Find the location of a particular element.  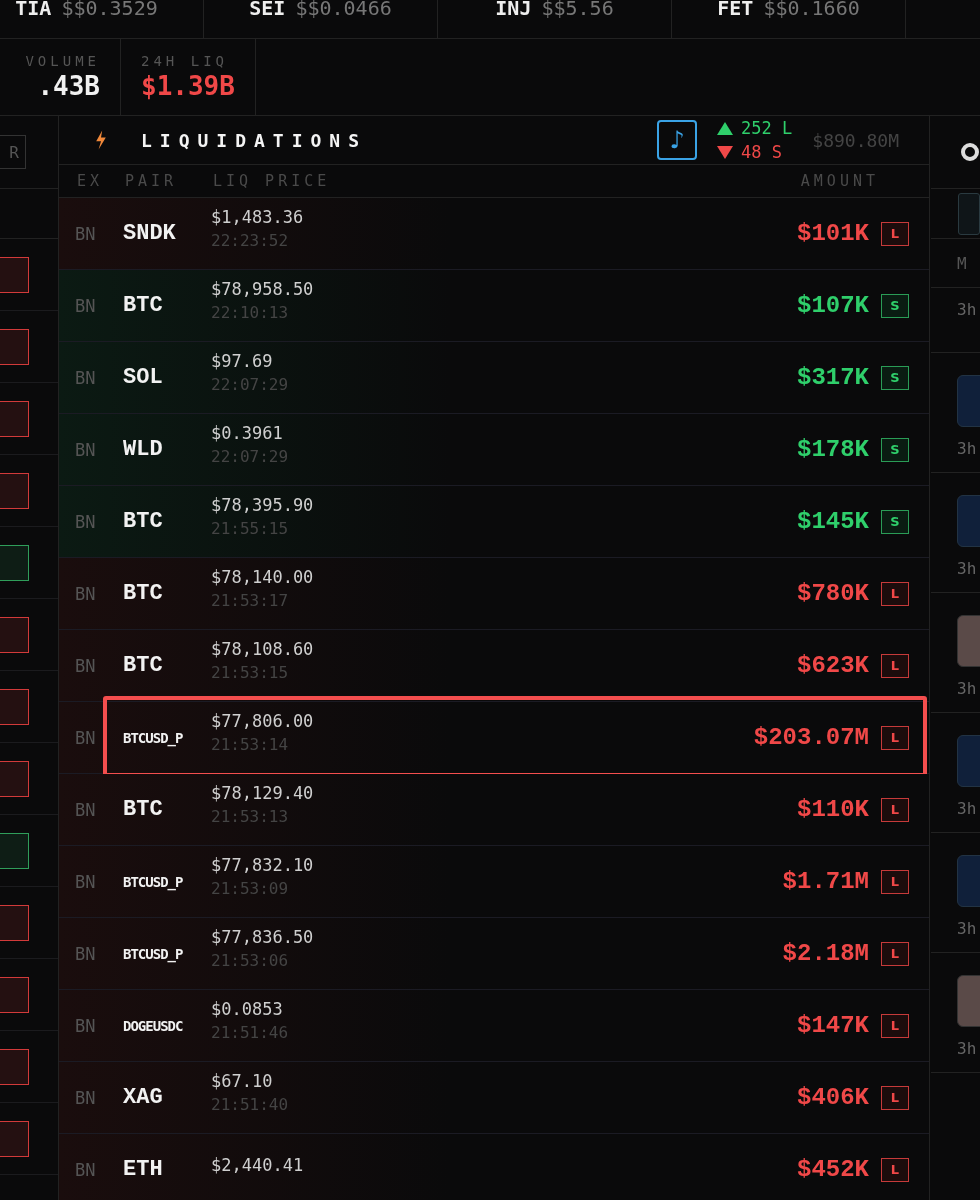

liq-amount: $110K is located at coordinates (833, 809).